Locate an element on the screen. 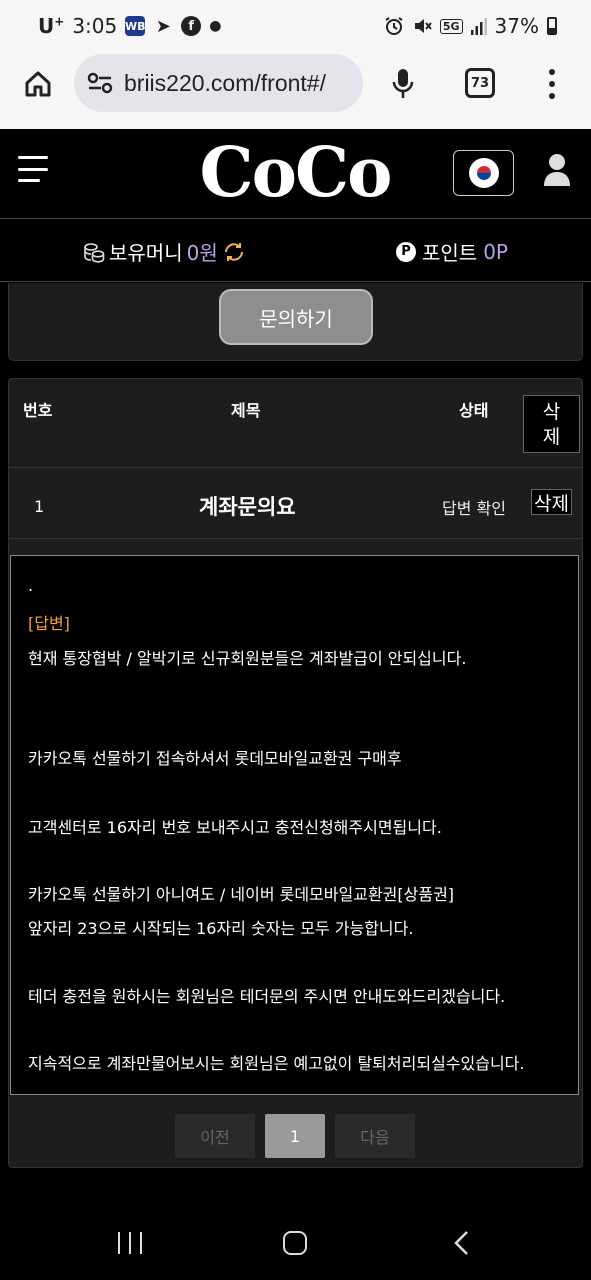 The width and height of the screenshot is (591, 1280). clock: 3:05 is located at coordinates (95, 26).